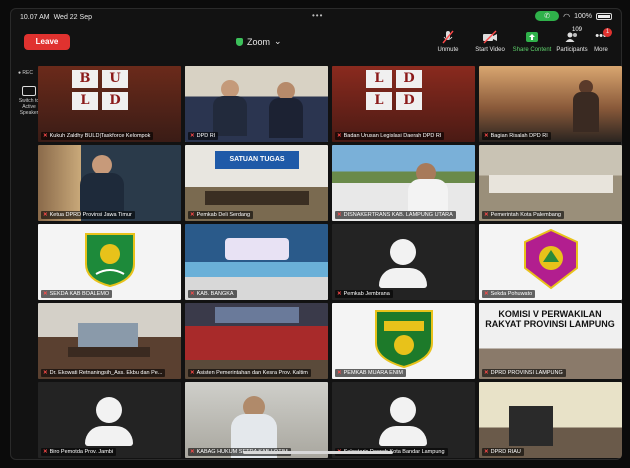 The image size is (630, 468). What do you see at coordinates (403, 420) in the screenshot?
I see `participant-tile: ✕Sekretaris Daerah Kota Bandar Lampung` at bounding box center [403, 420].